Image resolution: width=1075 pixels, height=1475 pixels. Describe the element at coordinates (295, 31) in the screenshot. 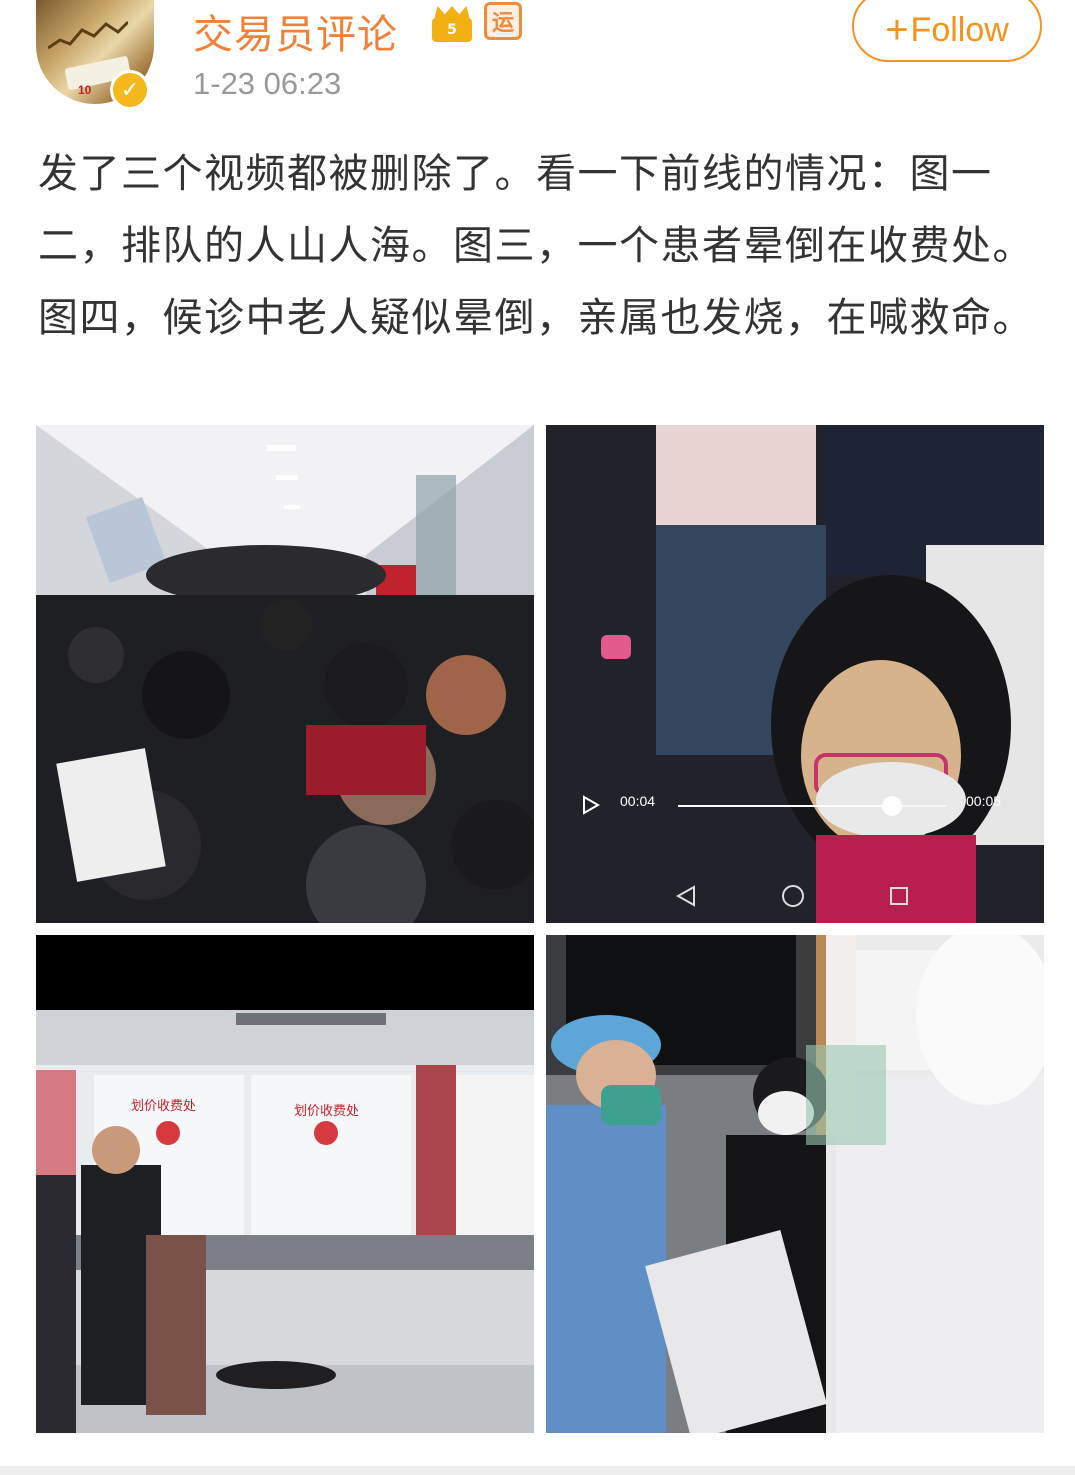

I see `username: 交易员评论` at that location.